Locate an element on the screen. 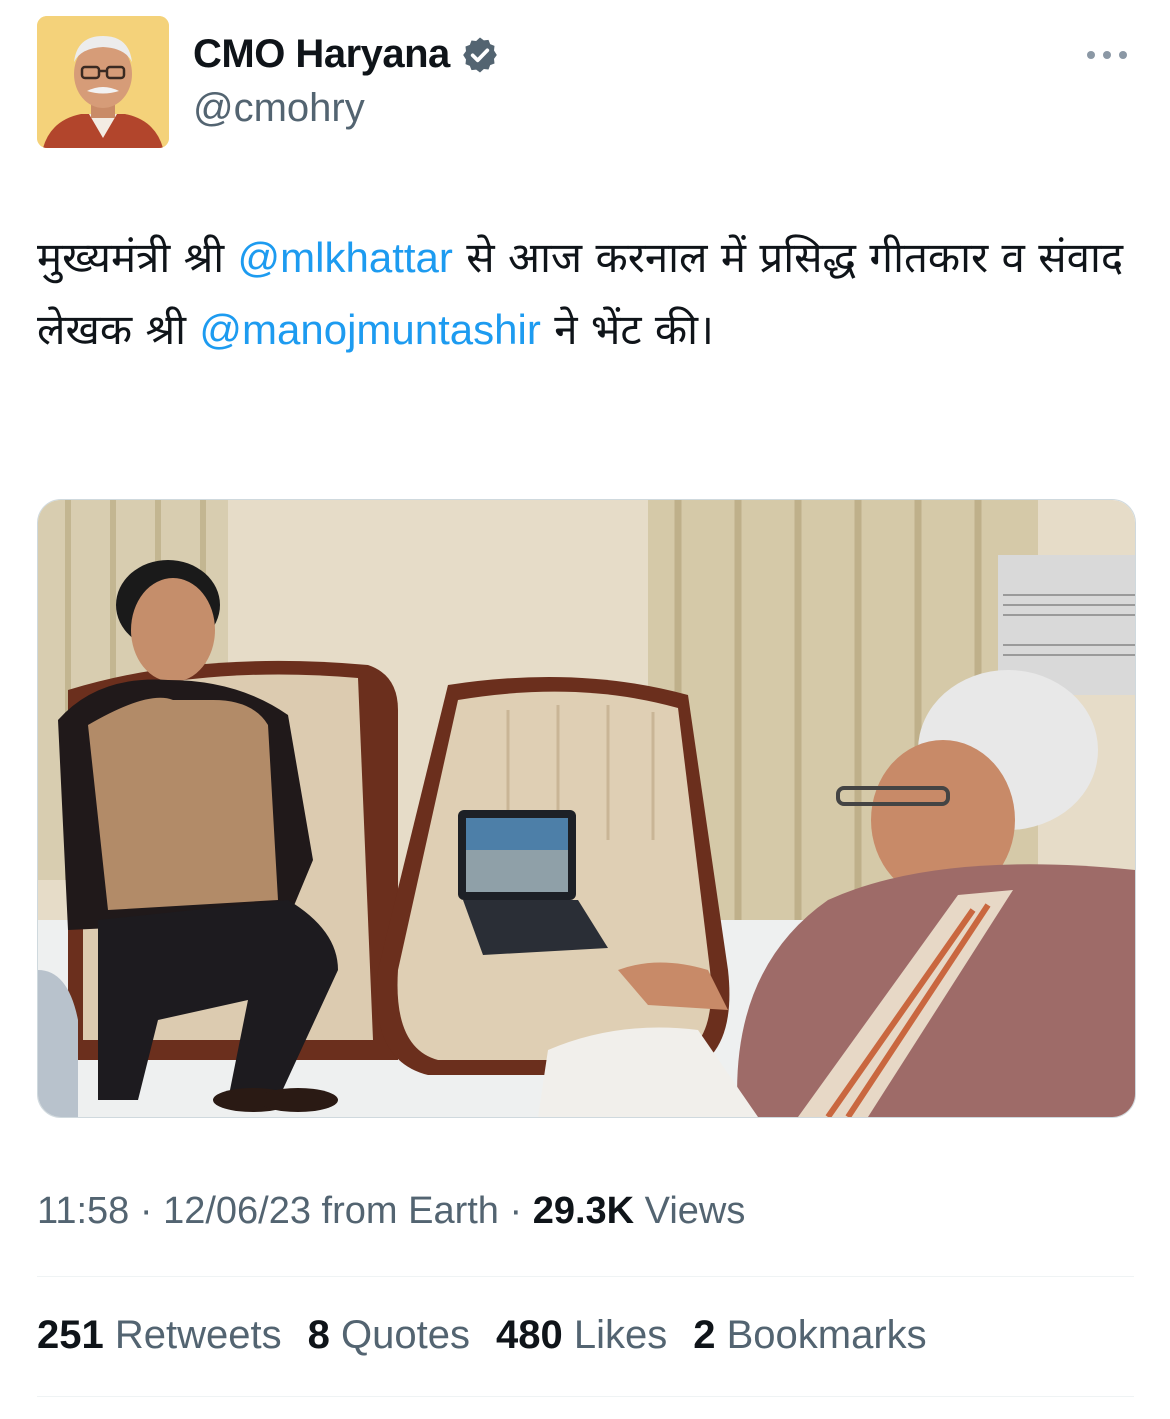 This screenshot has height=1419, width=1170. stat-label: Likes is located at coordinates (620, 1335).